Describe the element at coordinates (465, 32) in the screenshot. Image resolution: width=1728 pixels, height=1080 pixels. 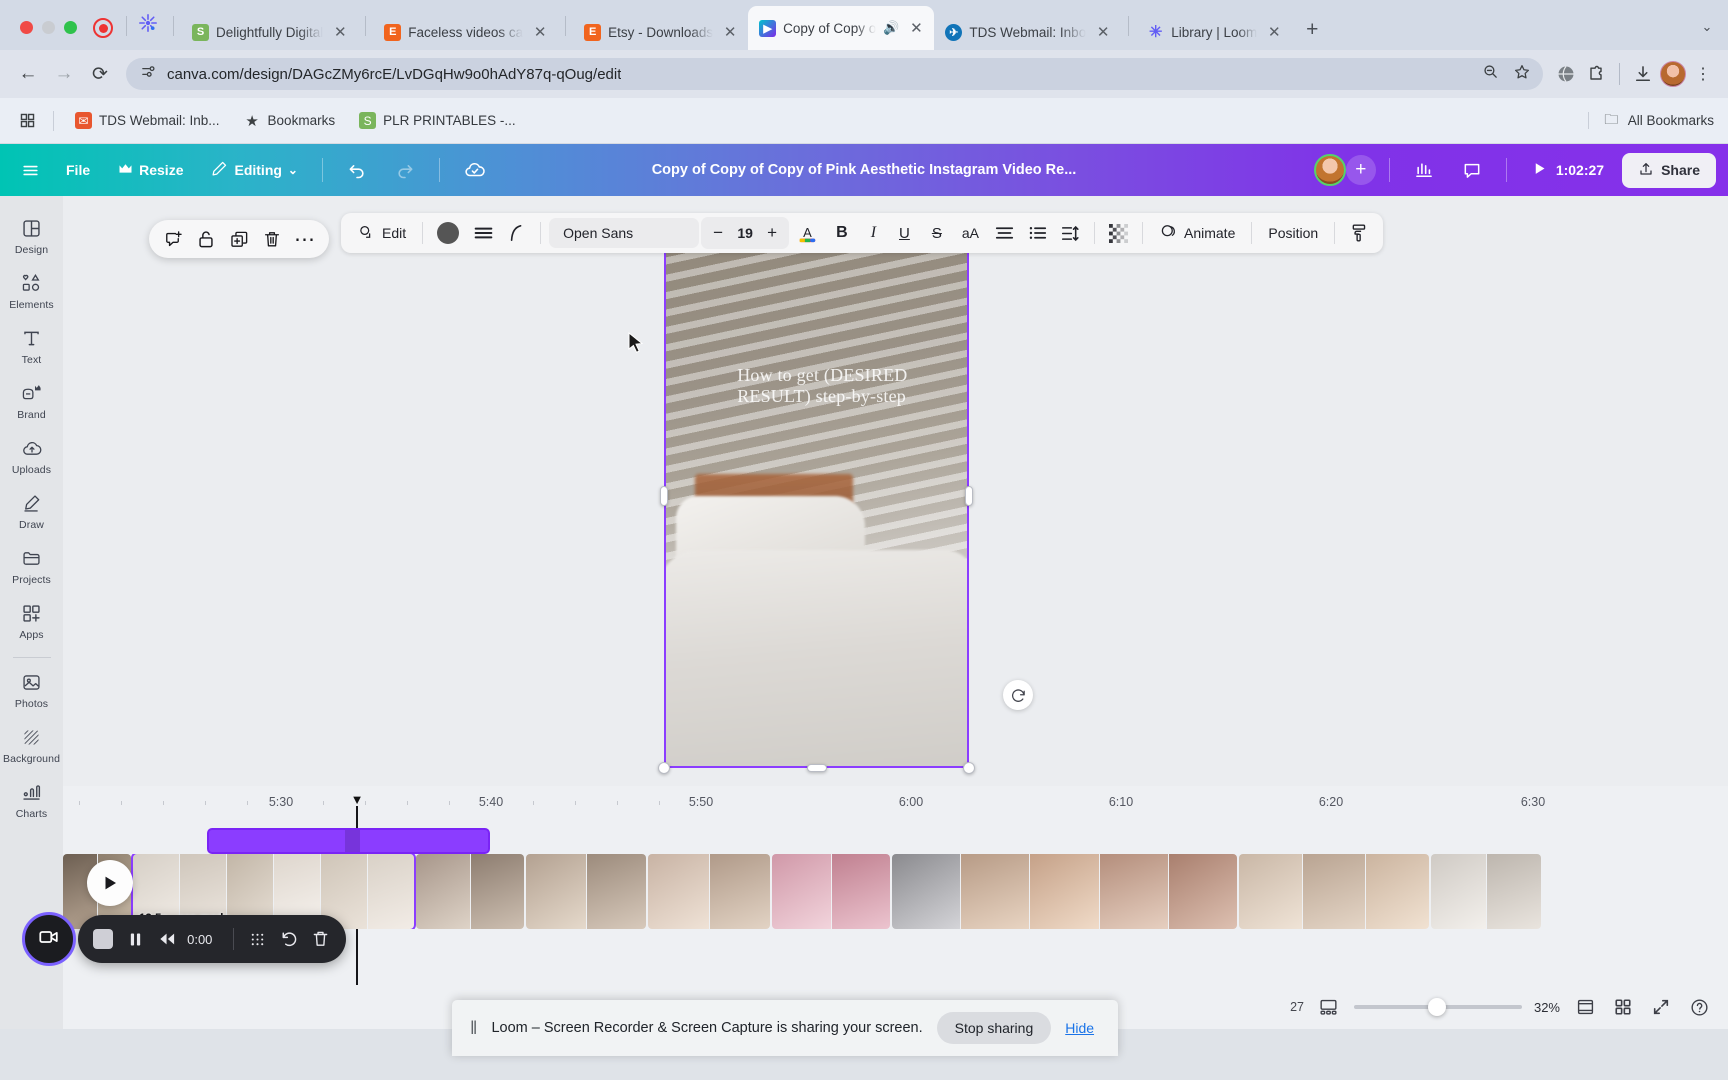
I see `browser-tab: E Faceless videos ca ✕` at that location.